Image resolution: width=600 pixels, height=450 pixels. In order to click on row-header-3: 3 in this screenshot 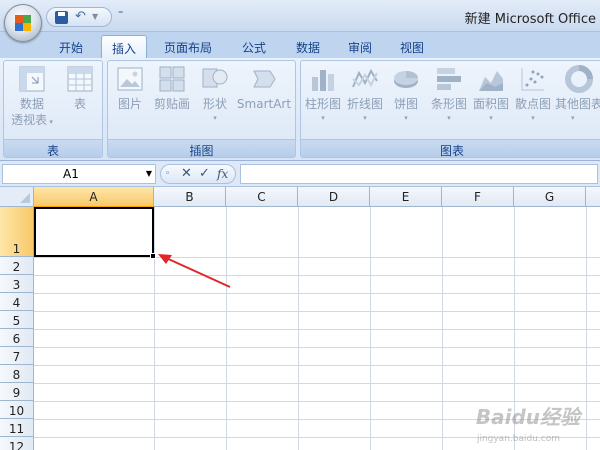, I will do `click(17, 284)`.